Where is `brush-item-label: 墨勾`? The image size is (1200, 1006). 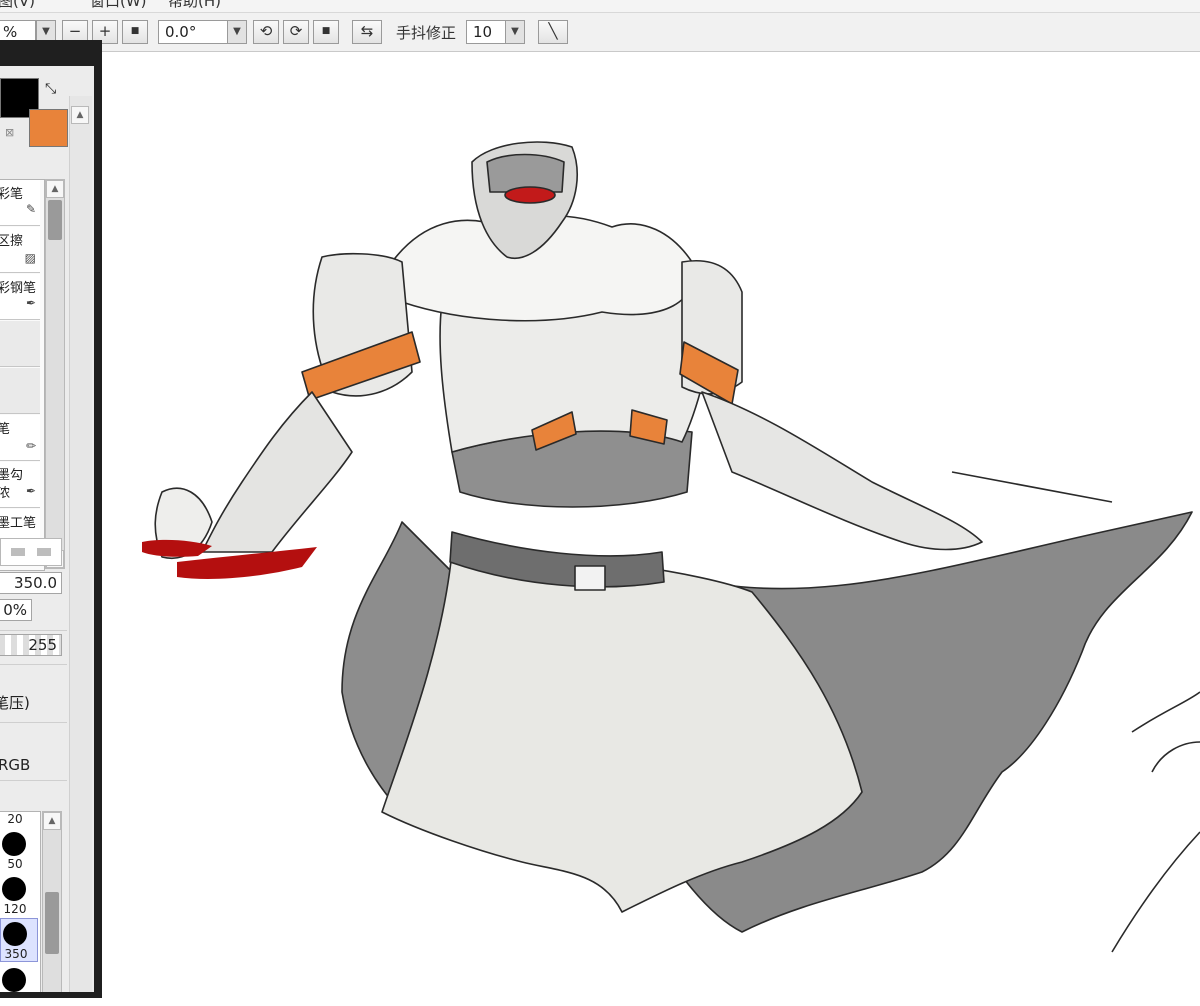 brush-item-label: 墨勾 is located at coordinates (12, 475).